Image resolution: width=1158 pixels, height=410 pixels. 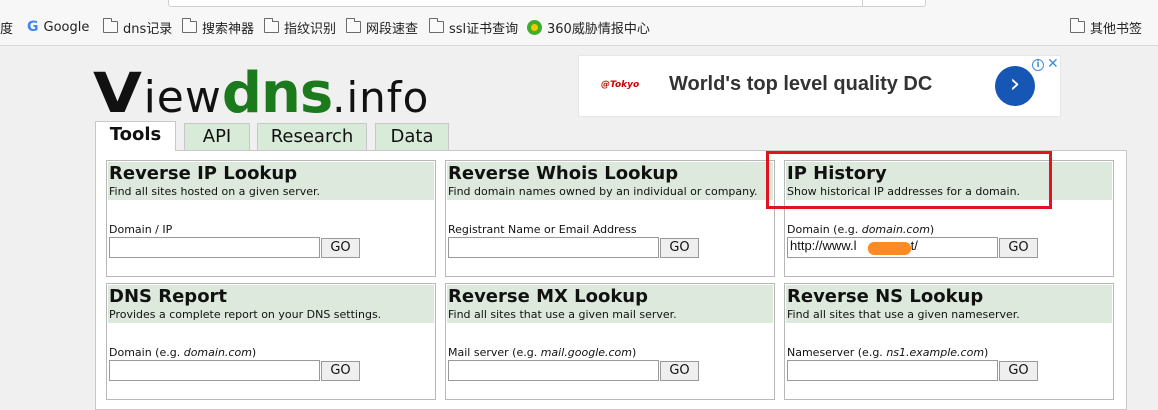 I want to click on domain-input, so click(x=214, y=370).